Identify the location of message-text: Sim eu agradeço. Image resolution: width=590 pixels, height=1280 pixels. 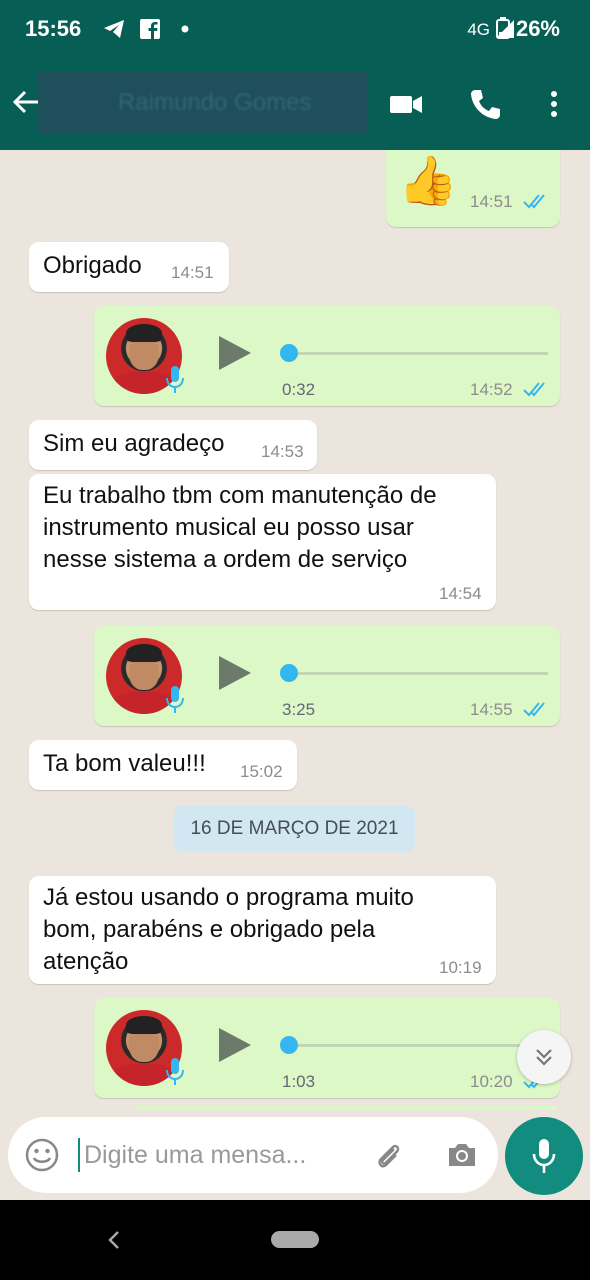
(134, 443).